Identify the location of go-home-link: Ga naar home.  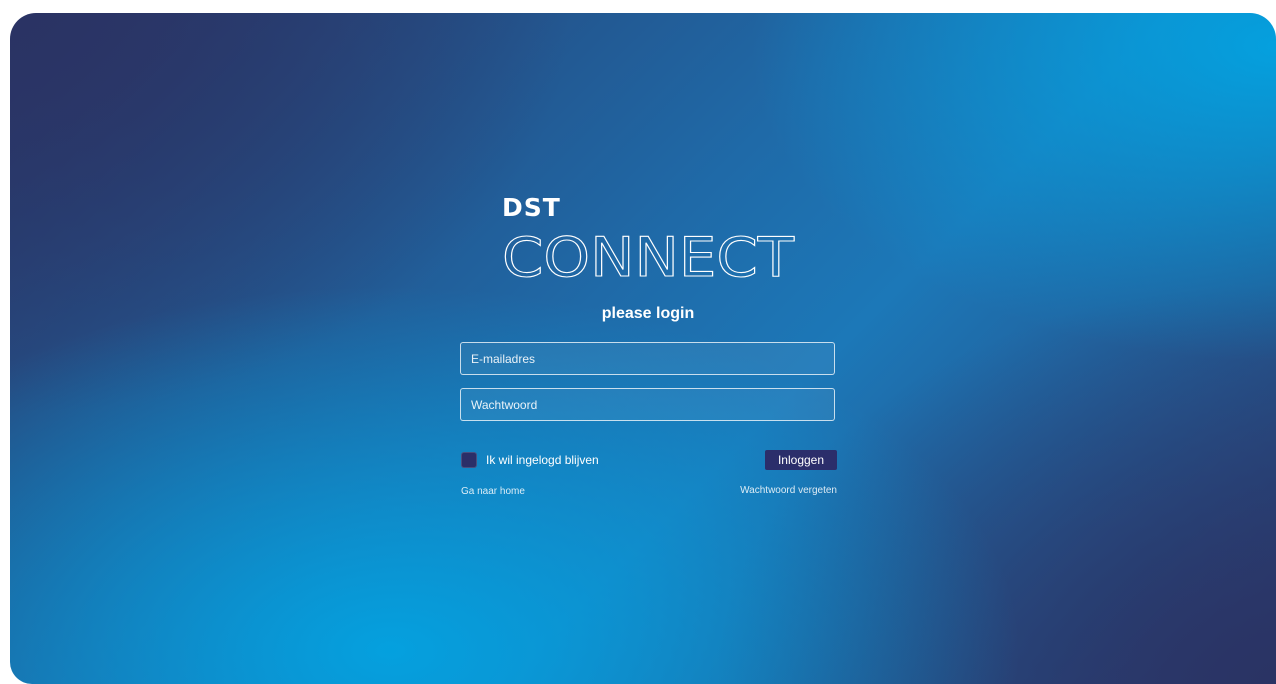
(493, 491).